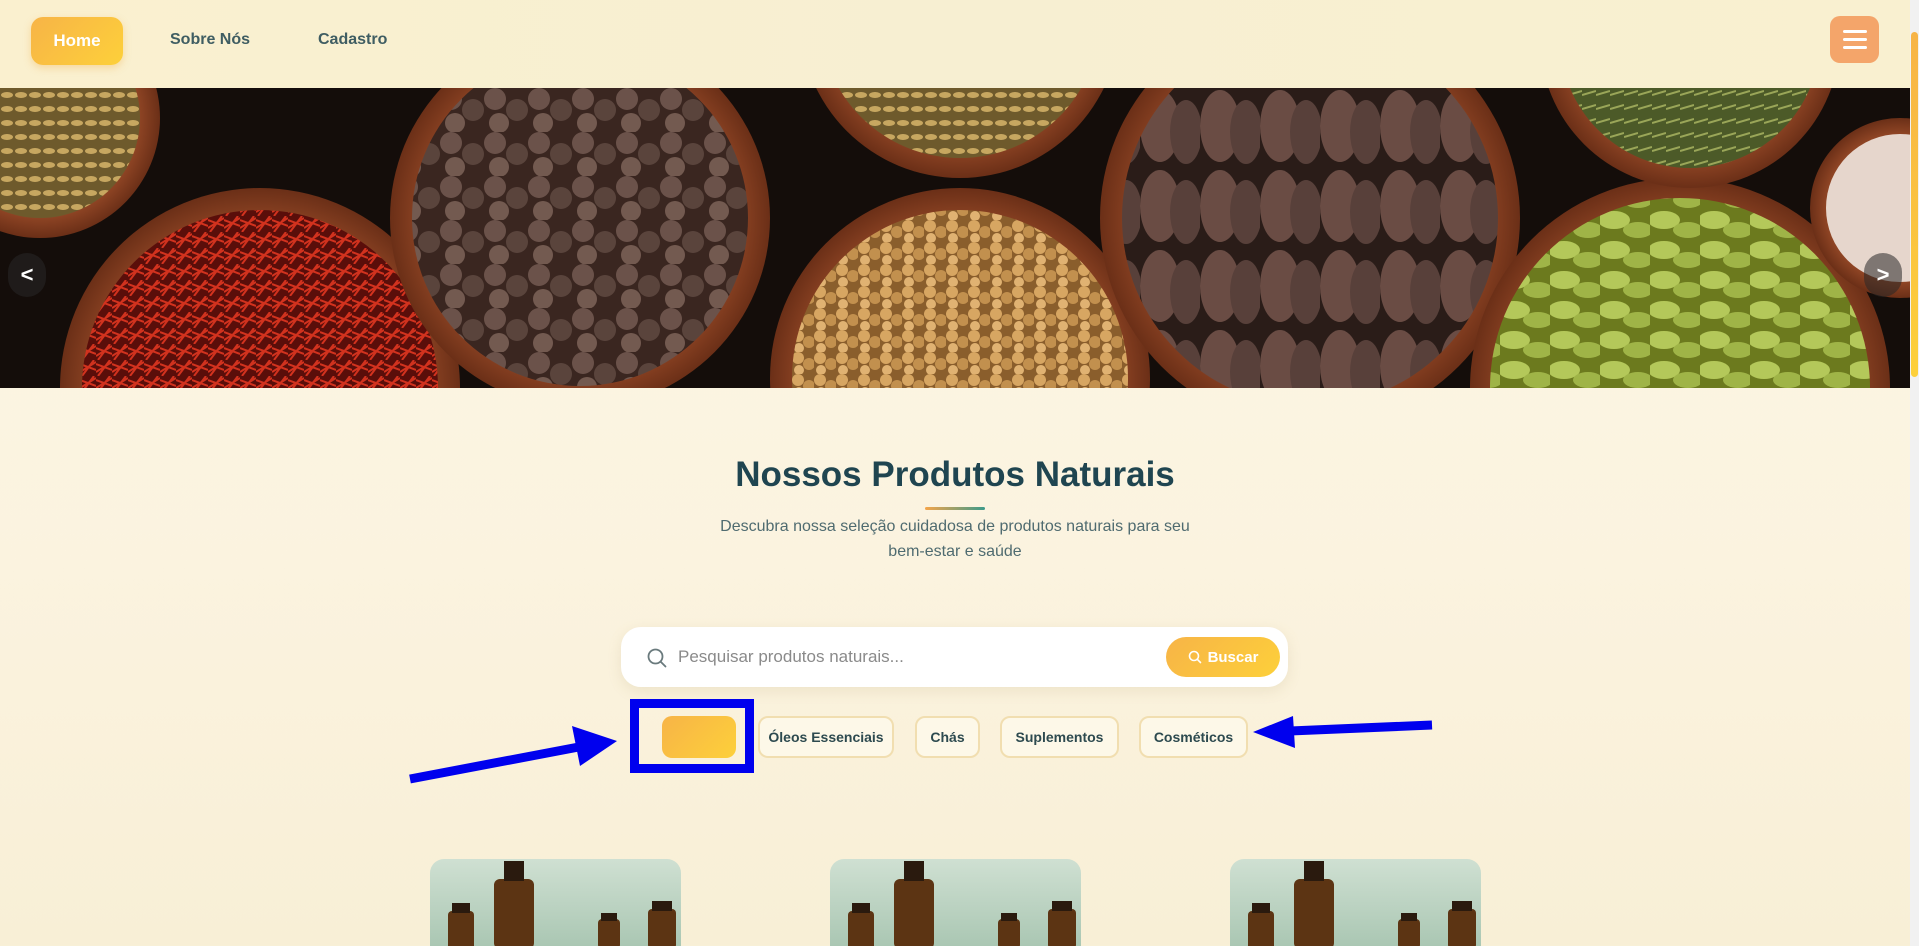  Describe the element at coordinates (913, 657) in the screenshot. I see `search-input` at that location.